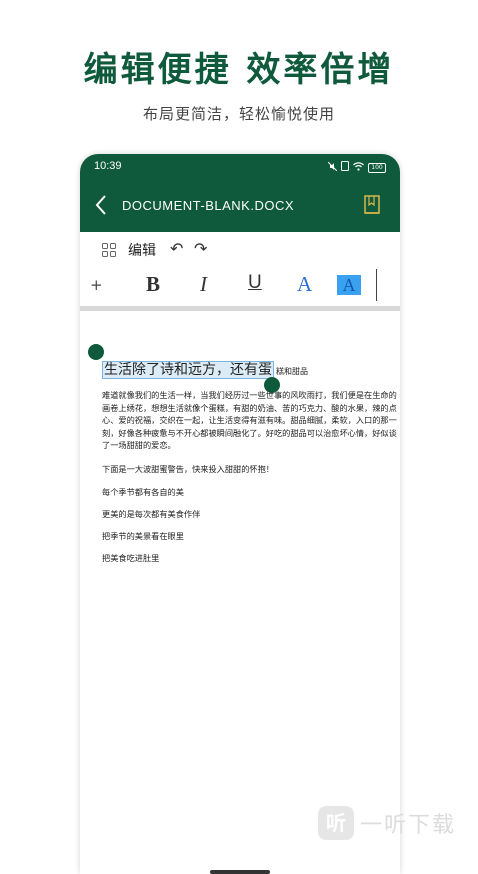  Describe the element at coordinates (101, 205) in the screenshot. I see `chevron-left-icon` at that location.